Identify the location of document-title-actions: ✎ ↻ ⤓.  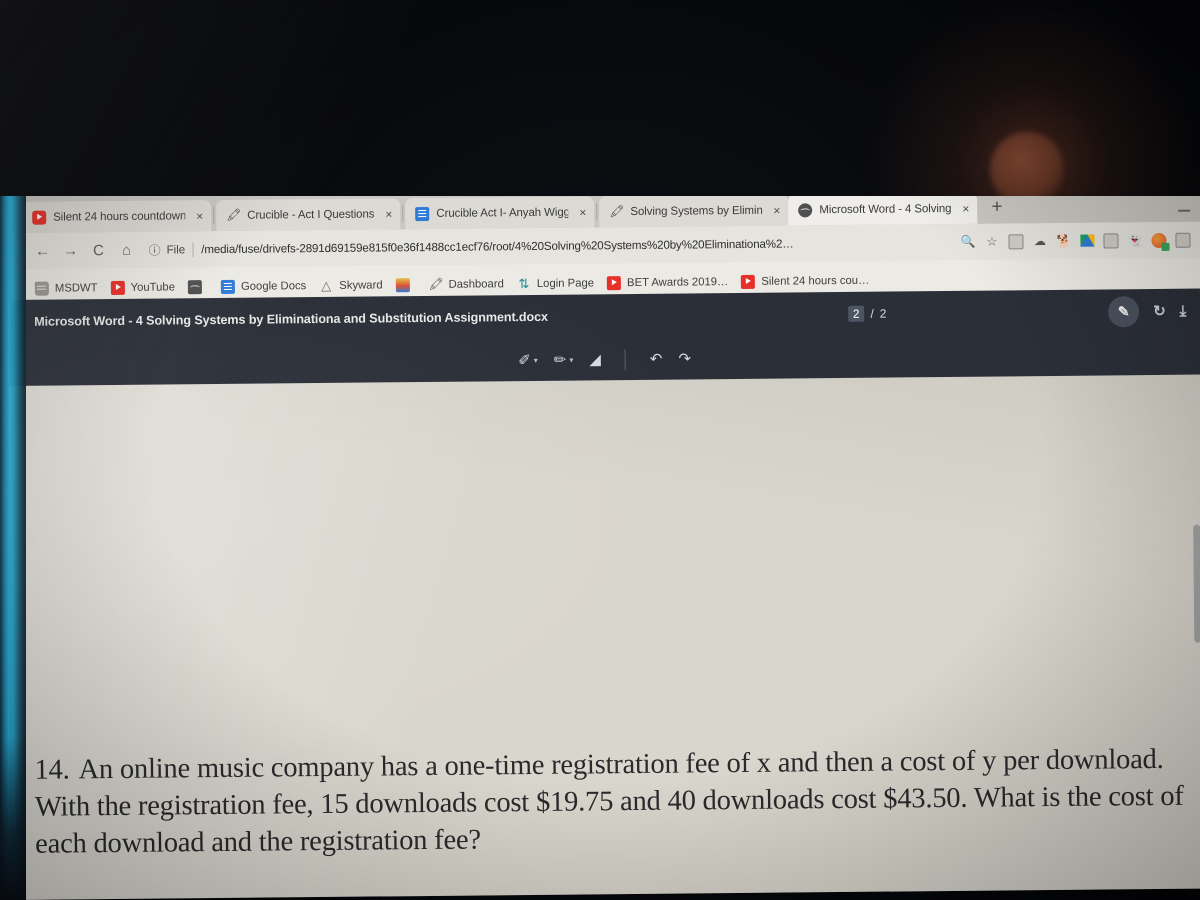
(1154, 311).